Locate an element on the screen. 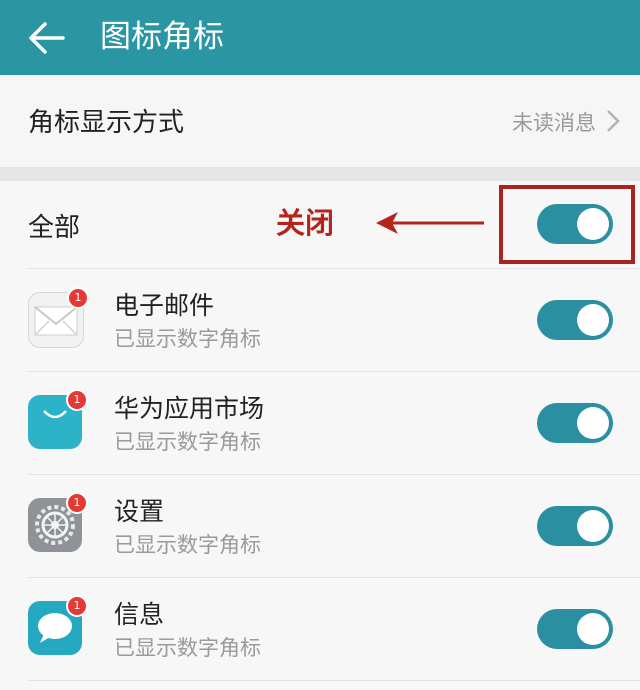 This screenshot has height=690, width=640. badge-mode-label: 角标显示方式 is located at coordinates (106, 123).